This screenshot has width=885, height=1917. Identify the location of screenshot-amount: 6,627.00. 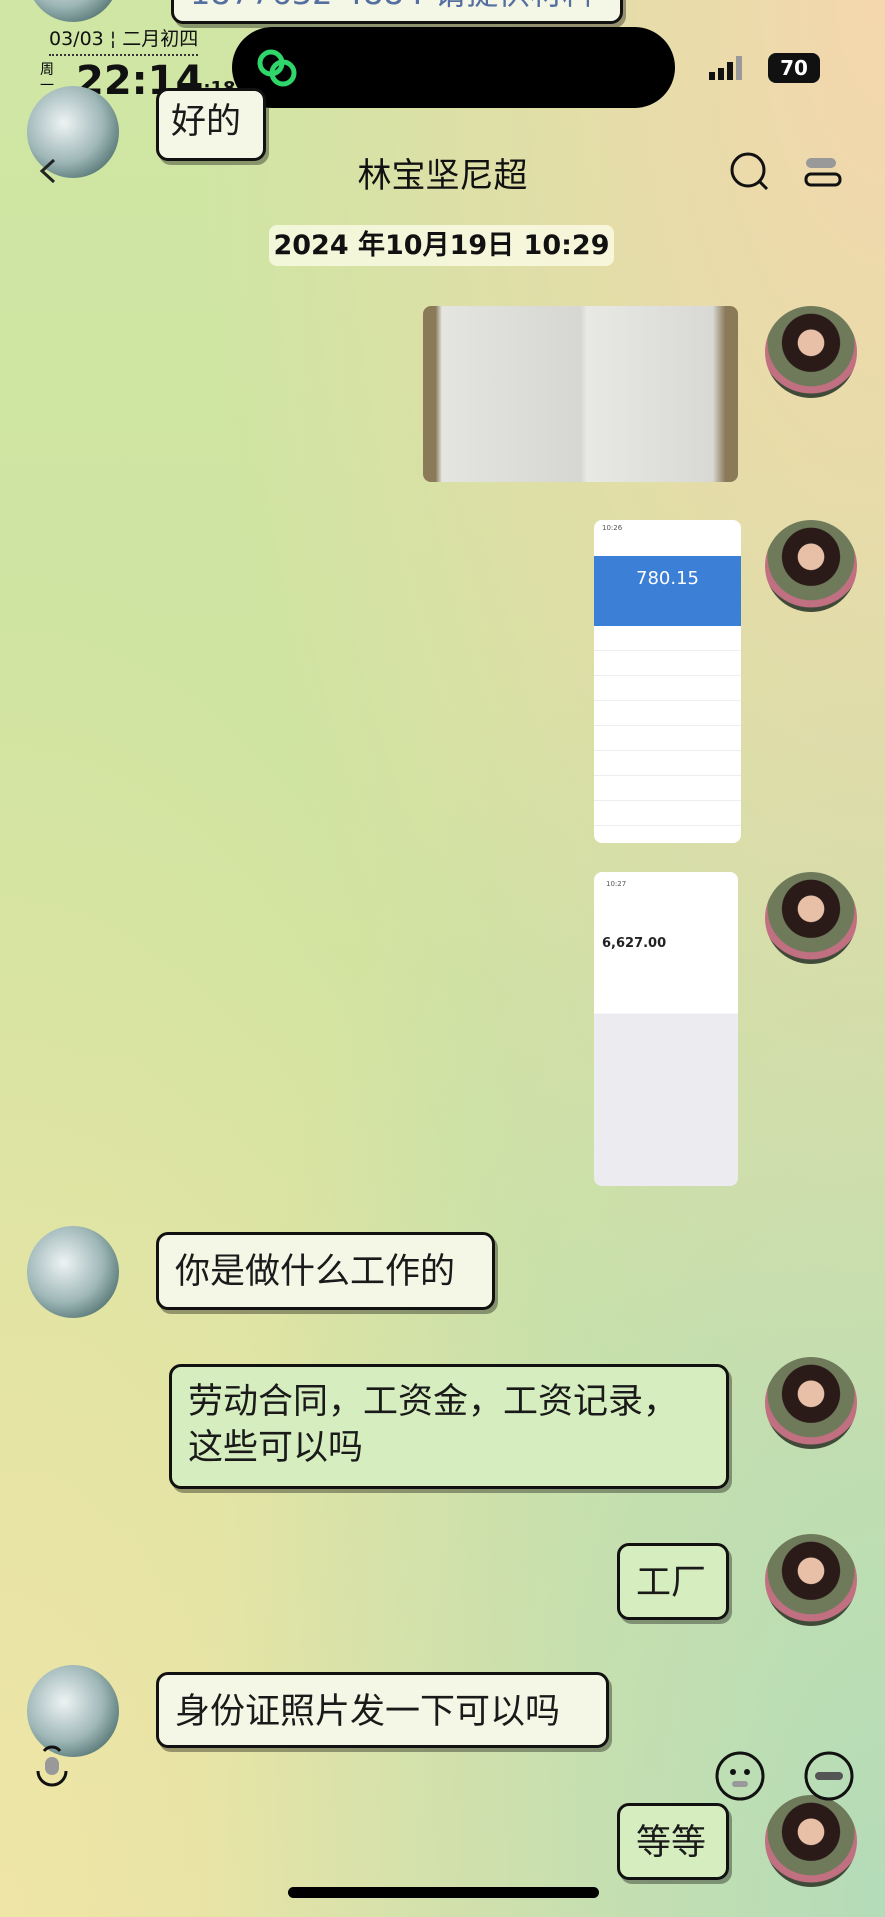
(634, 943).